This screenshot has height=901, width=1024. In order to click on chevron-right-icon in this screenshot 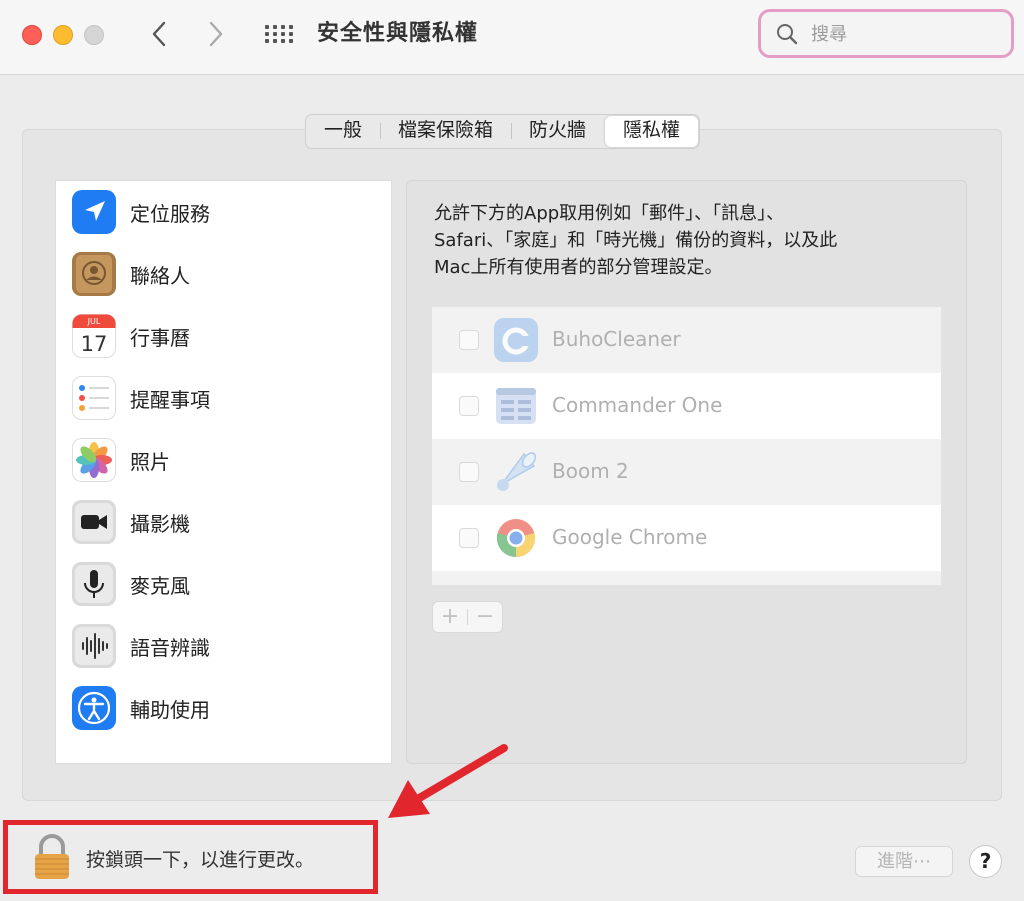, I will do `click(216, 34)`.